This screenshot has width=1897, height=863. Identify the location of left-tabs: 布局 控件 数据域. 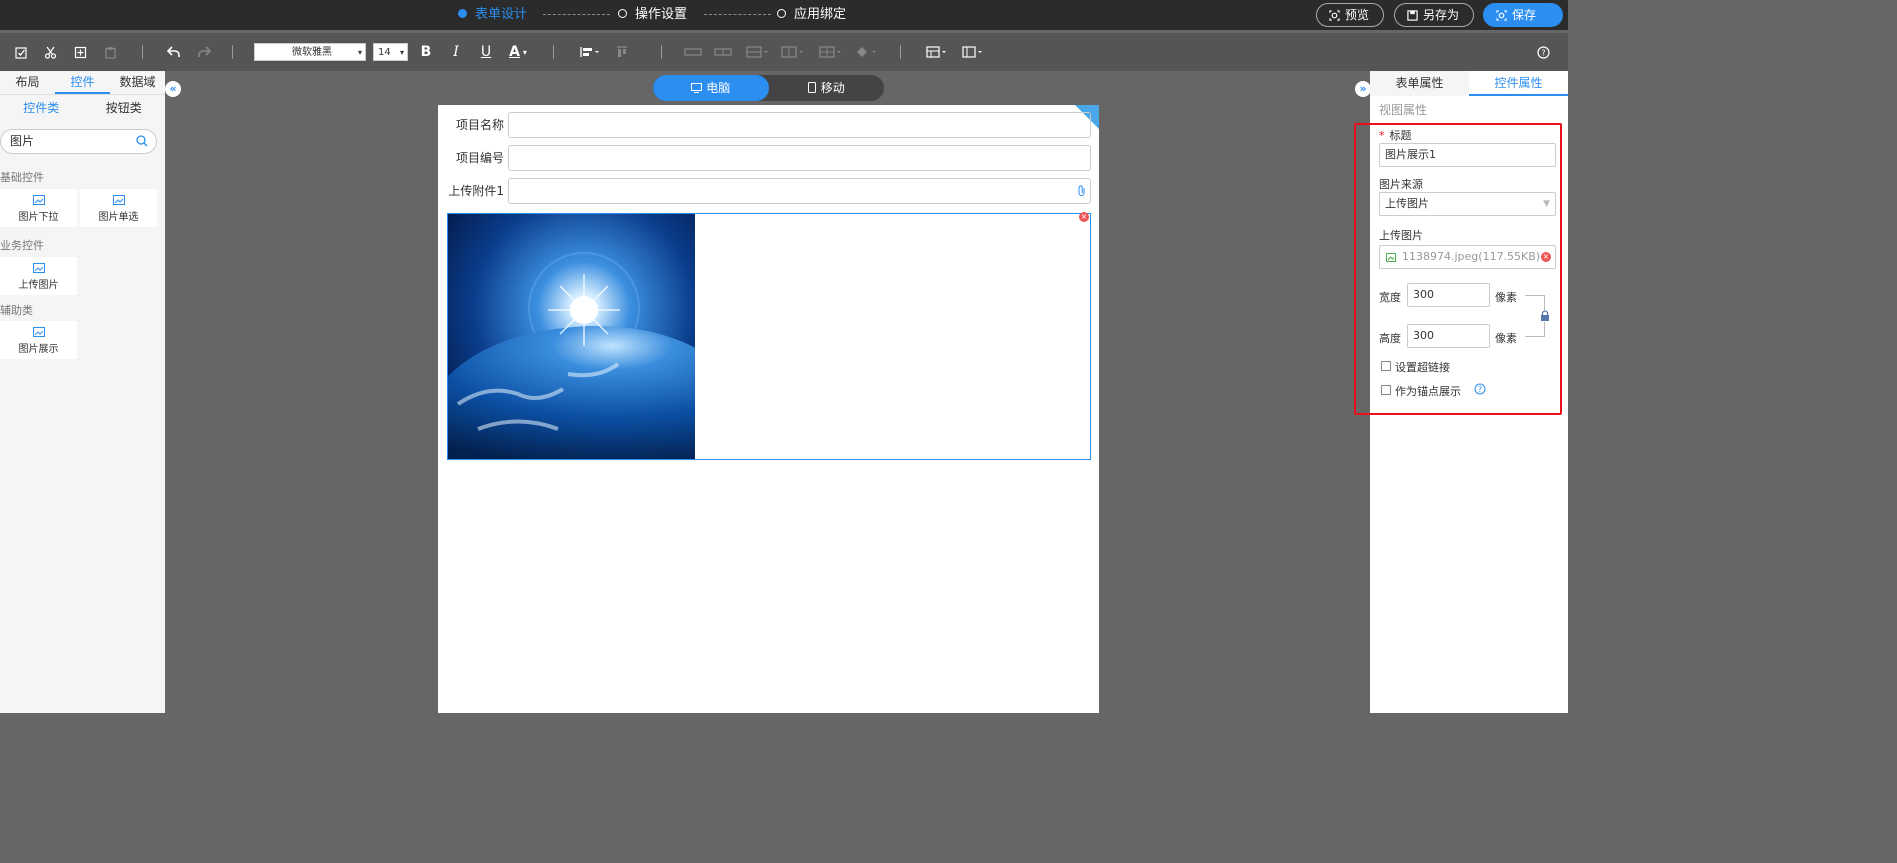
(82, 83).